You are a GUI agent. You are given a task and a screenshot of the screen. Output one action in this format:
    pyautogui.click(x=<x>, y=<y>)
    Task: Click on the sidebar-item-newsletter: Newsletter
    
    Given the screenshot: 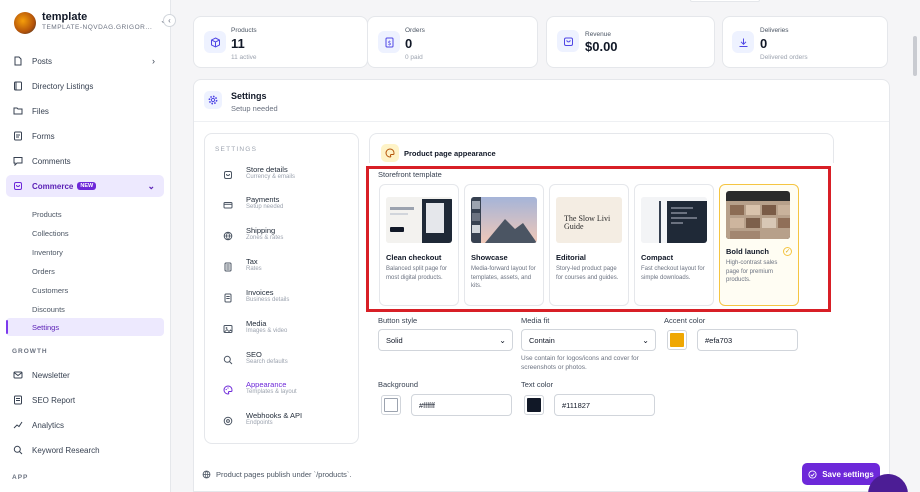 What is the action you would take?
    pyautogui.click(x=85, y=375)
    